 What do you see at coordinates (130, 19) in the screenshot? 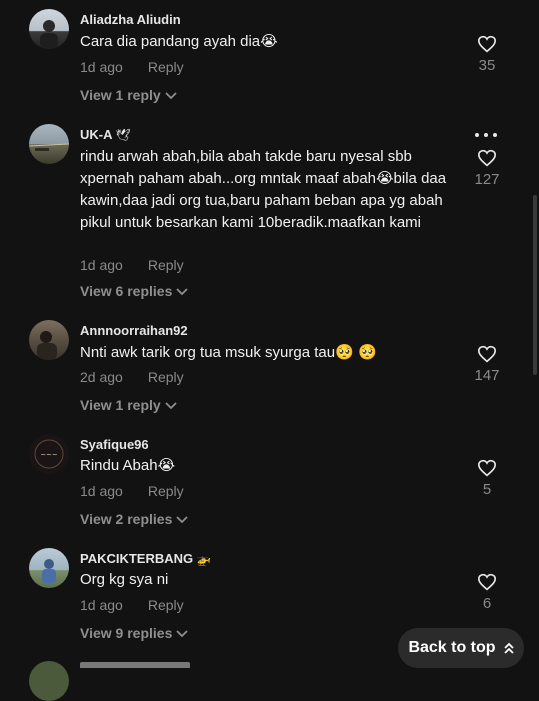
I see `comment-username: Aliadzha Aliudin` at bounding box center [130, 19].